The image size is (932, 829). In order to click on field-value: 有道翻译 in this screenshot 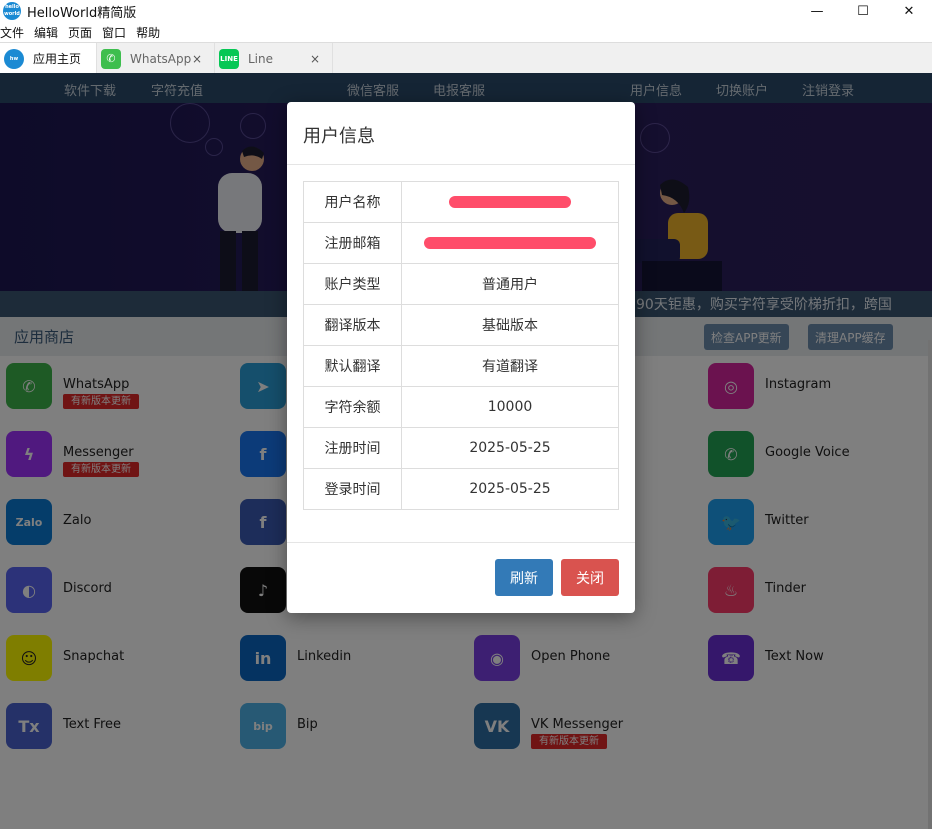, I will do `click(510, 366)`.